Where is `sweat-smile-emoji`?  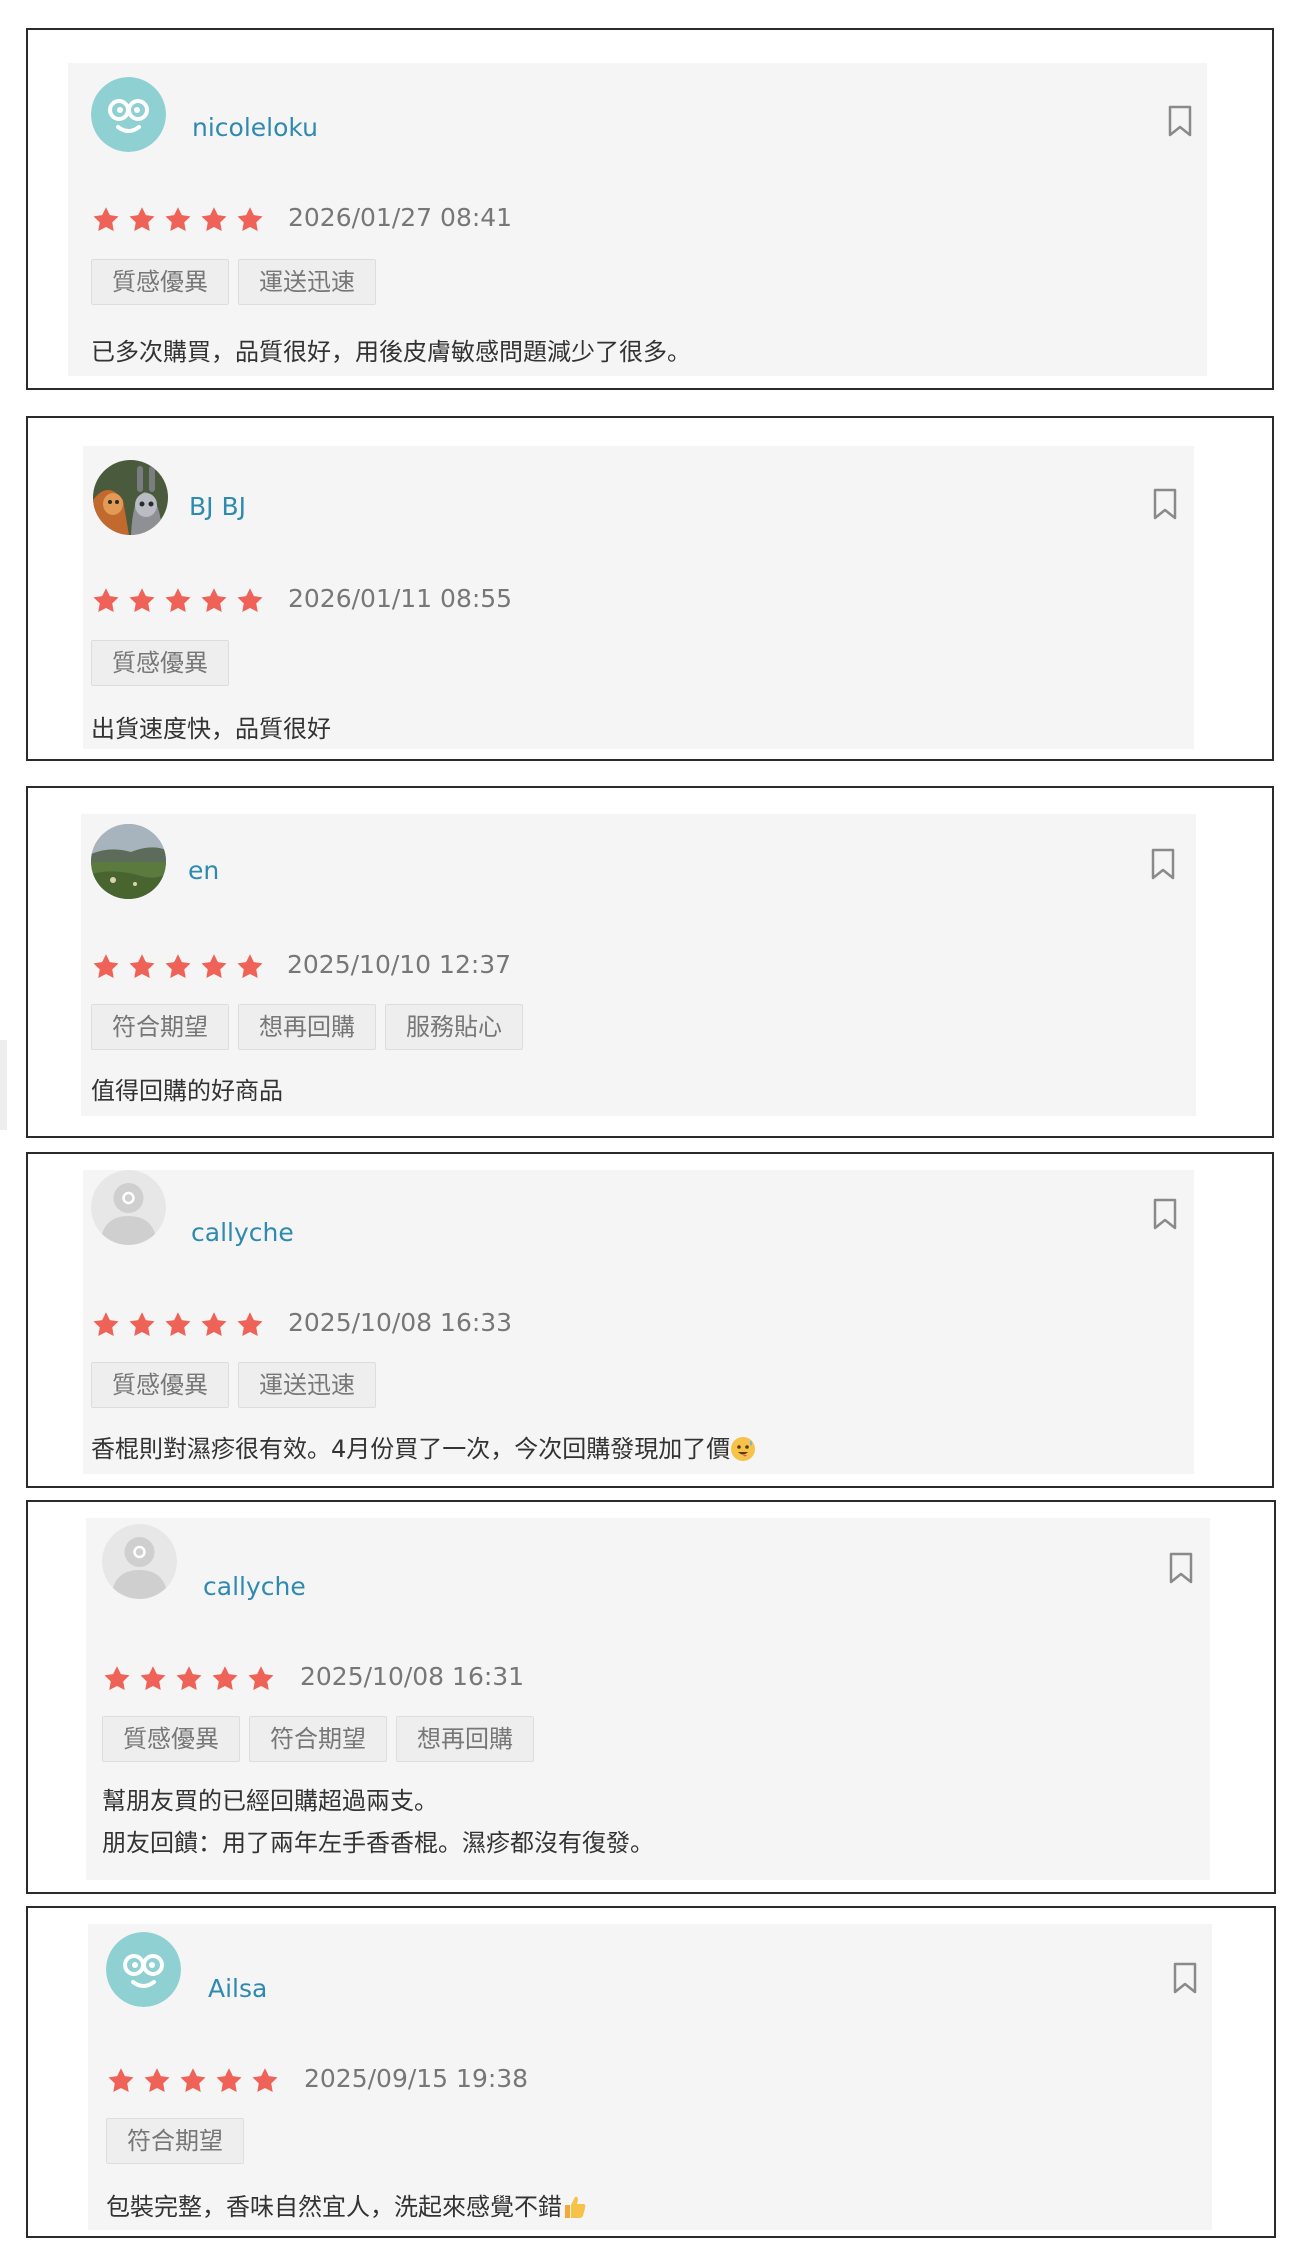 sweat-smile-emoji is located at coordinates (743, 1449).